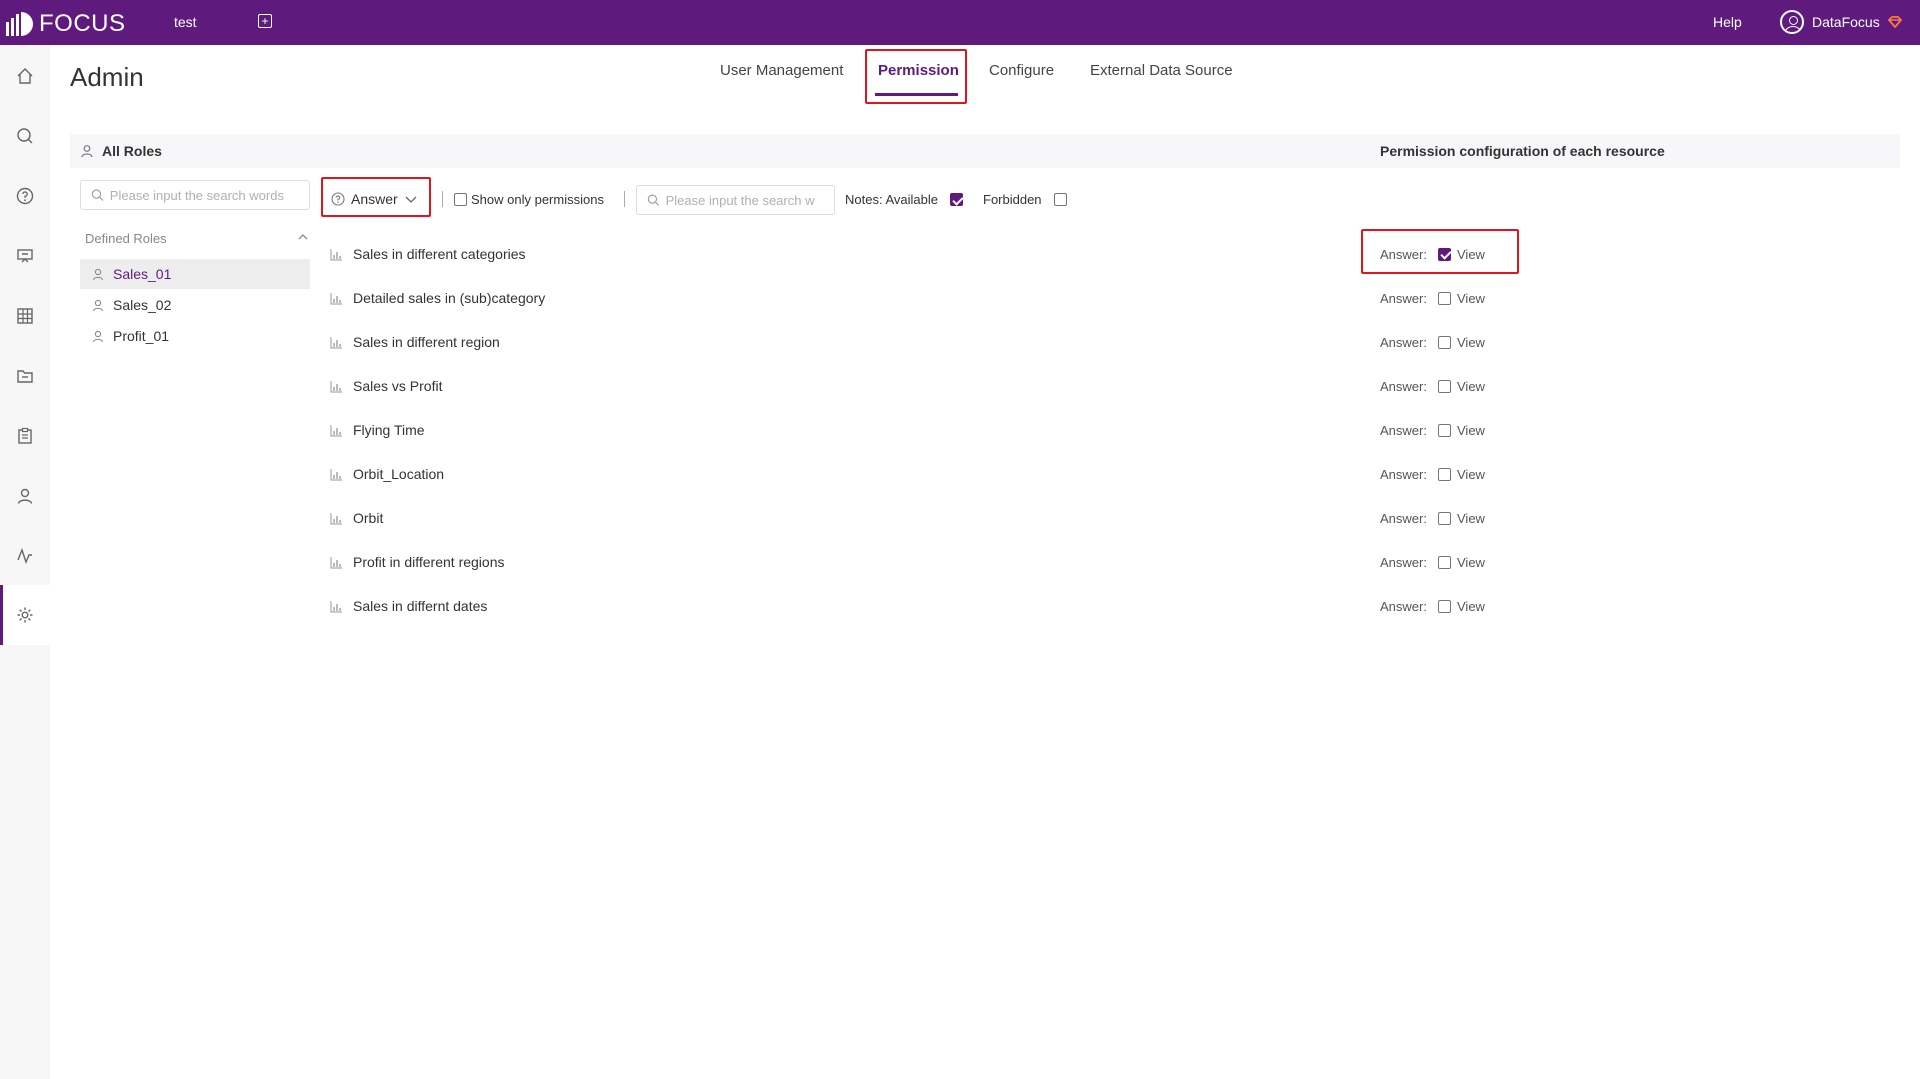 The image size is (1920, 1079). I want to click on toolbar-divider, so click(624, 199).